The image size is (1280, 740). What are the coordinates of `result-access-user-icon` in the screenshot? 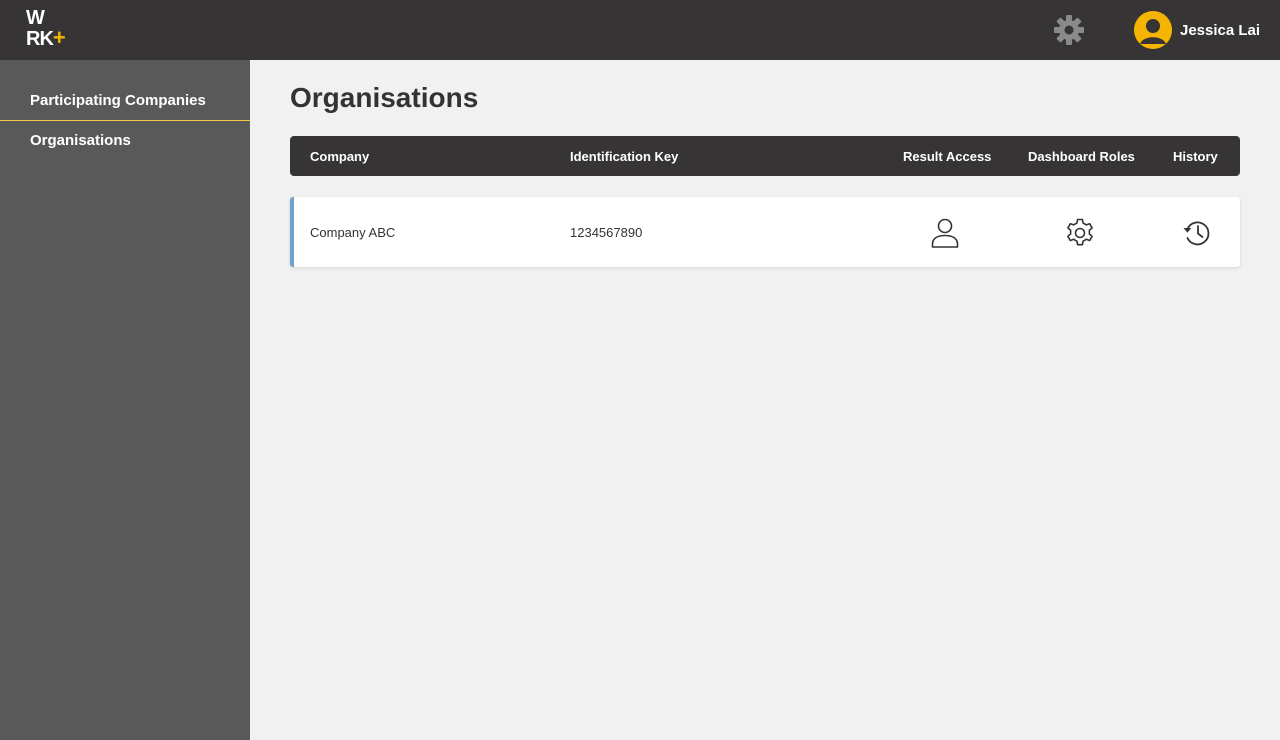 It's located at (945, 233).